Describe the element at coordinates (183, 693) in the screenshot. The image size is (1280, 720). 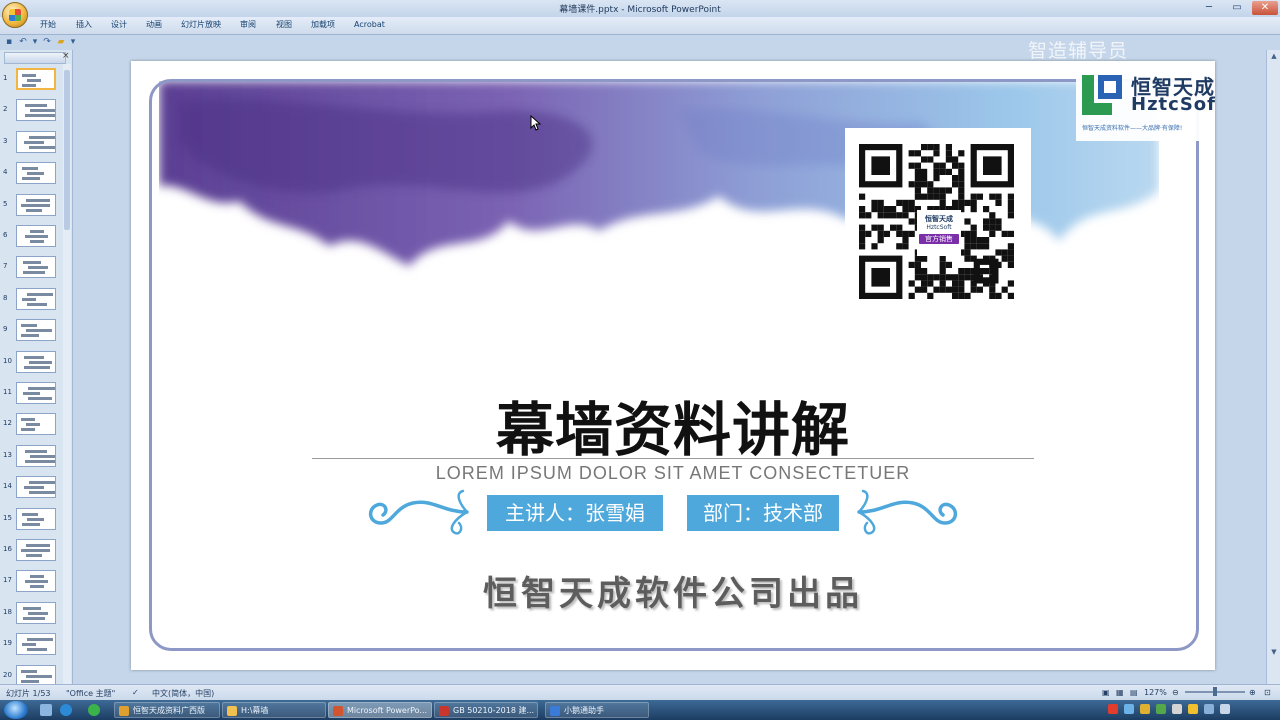
I see `language-indicator: 中文(简体，中国)` at that location.